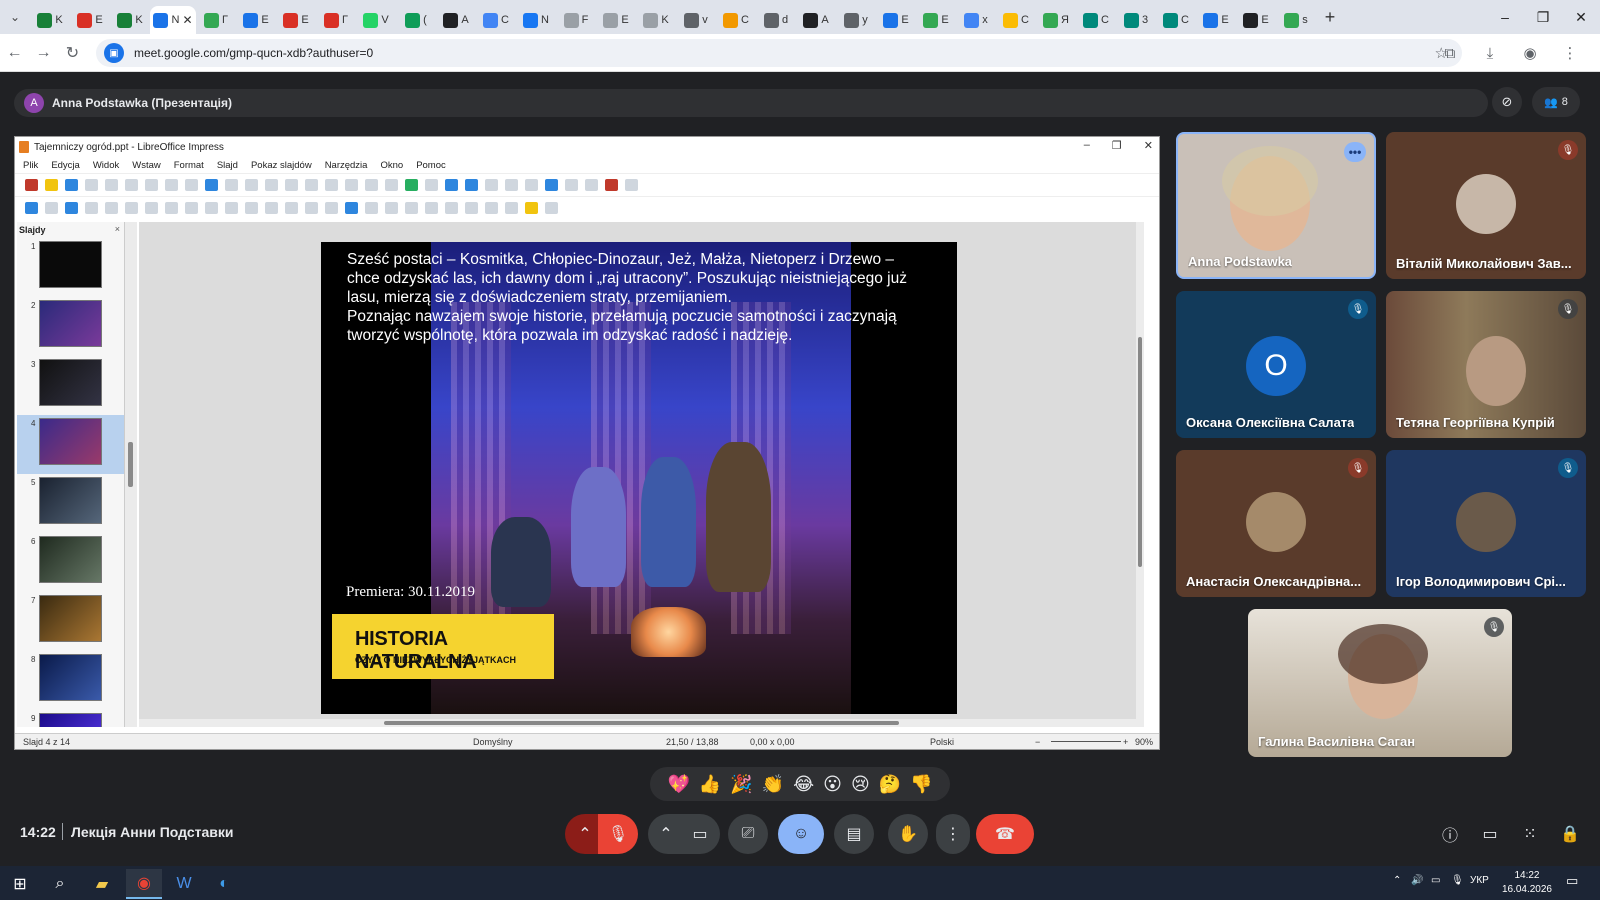 This screenshot has height=900, width=1600. What do you see at coordinates (231, 208) in the screenshot?
I see `basic-shapes-icon` at bounding box center [231, 208].